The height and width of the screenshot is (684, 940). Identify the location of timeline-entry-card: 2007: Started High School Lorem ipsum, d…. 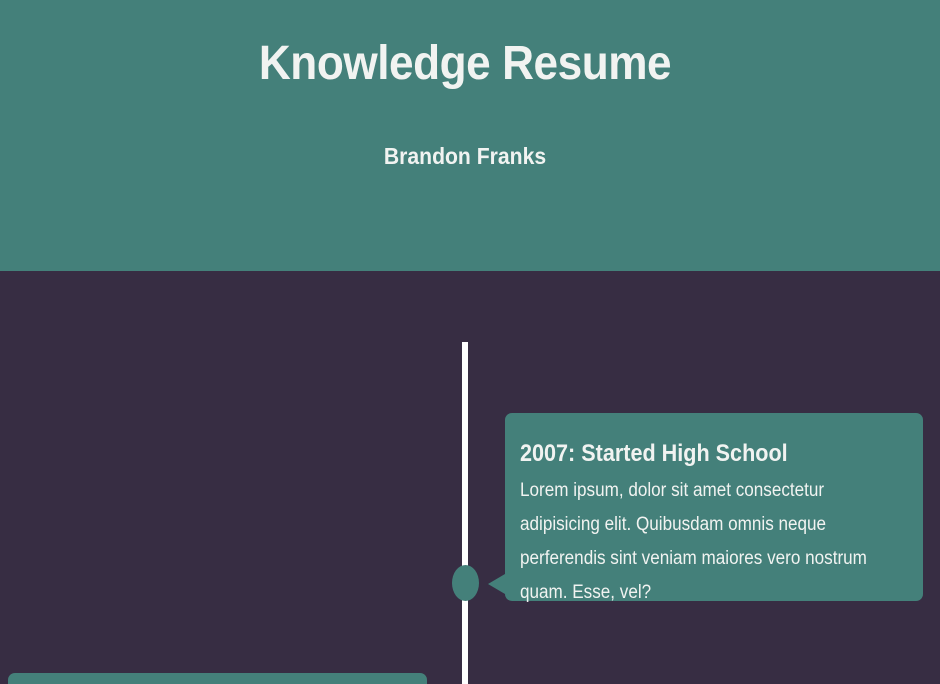
(705, 508).